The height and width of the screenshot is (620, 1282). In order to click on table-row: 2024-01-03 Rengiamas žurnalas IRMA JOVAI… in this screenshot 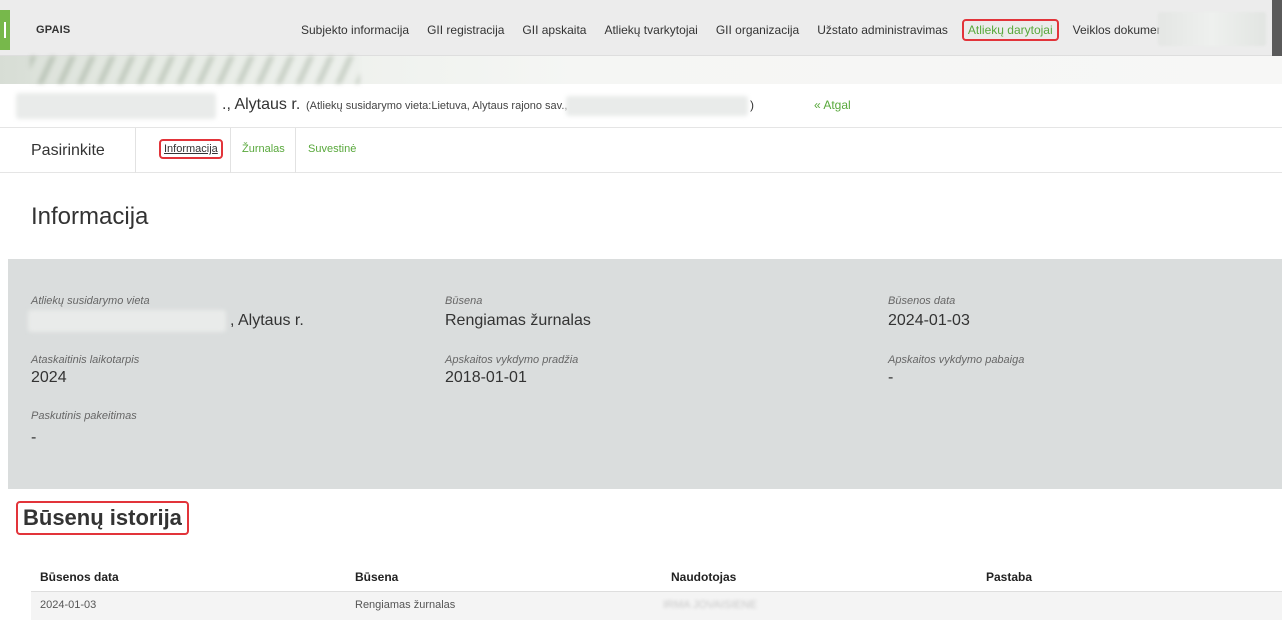, I will do `click(656, 606)`.